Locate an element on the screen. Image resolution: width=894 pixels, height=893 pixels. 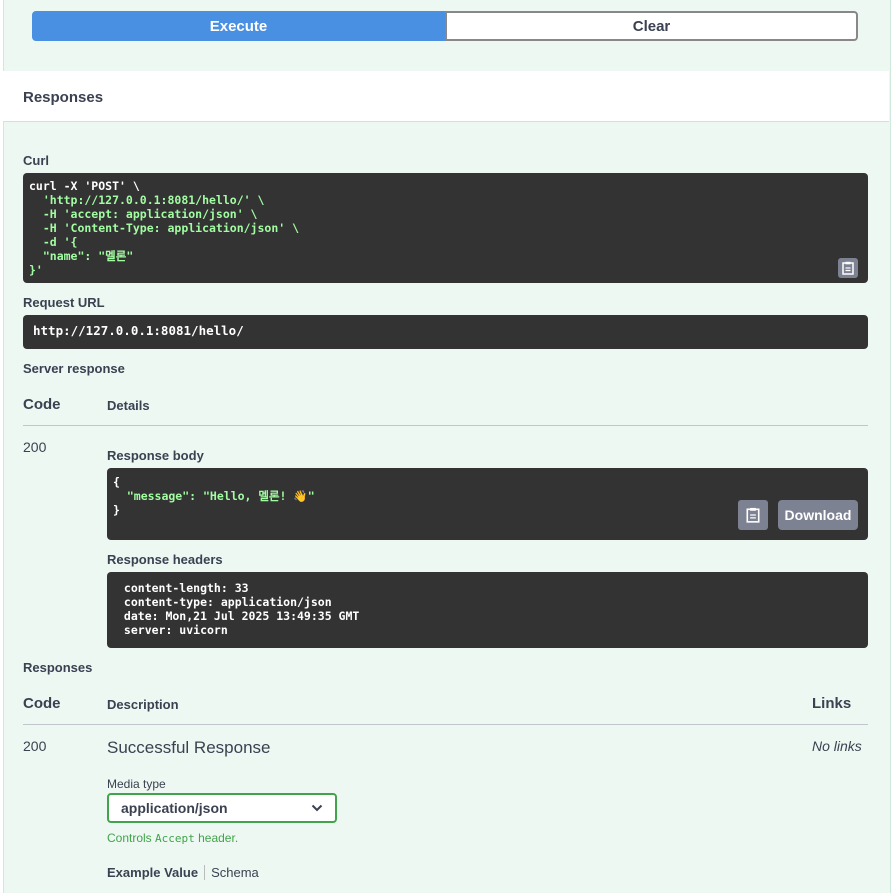
details-column-header: Details is located at coordinates (128, 405).